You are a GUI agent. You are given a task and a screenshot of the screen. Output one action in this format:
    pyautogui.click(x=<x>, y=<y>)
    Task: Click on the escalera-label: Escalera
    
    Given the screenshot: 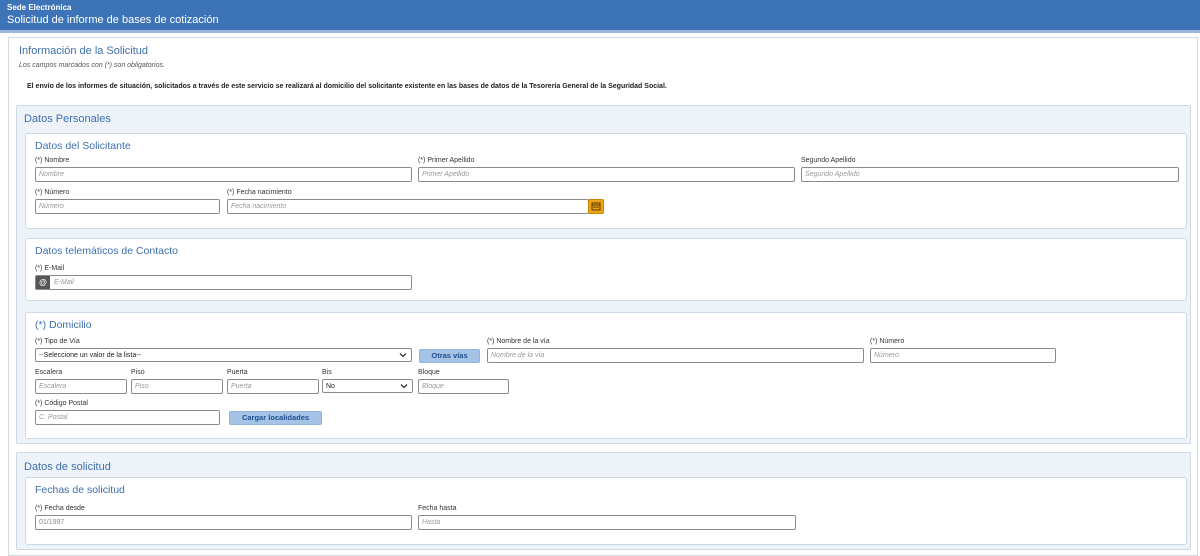 What is the action you would take?
    pyautogui.click(x=49, y=372)
    